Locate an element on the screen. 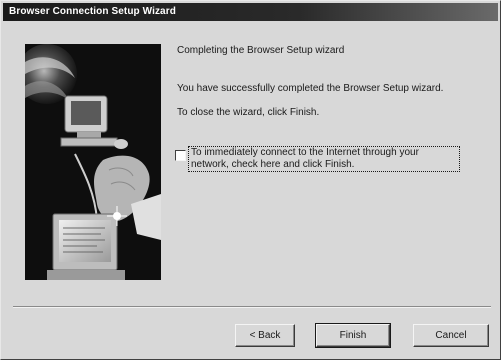 The height and width of the screenshot is (360, 501). window-title: Browser Connection Setup Wizard is located at coordinates (92, 11).